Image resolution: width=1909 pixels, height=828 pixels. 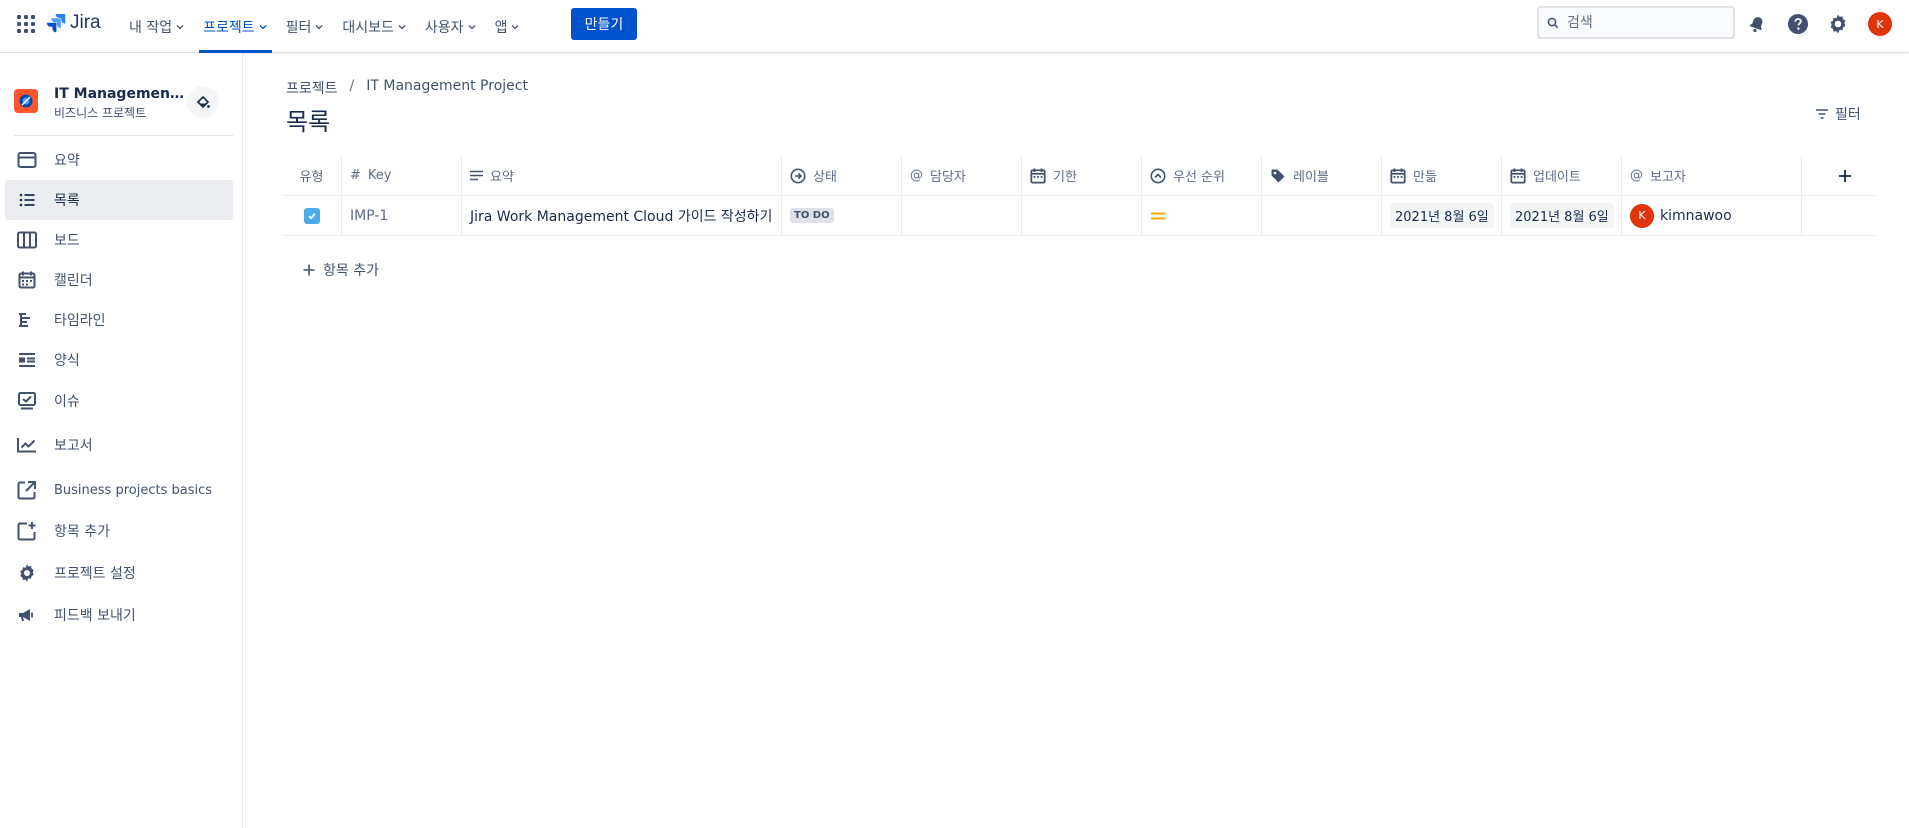 I want to click on nav-filters: 필터, so click(x=305, y=26).